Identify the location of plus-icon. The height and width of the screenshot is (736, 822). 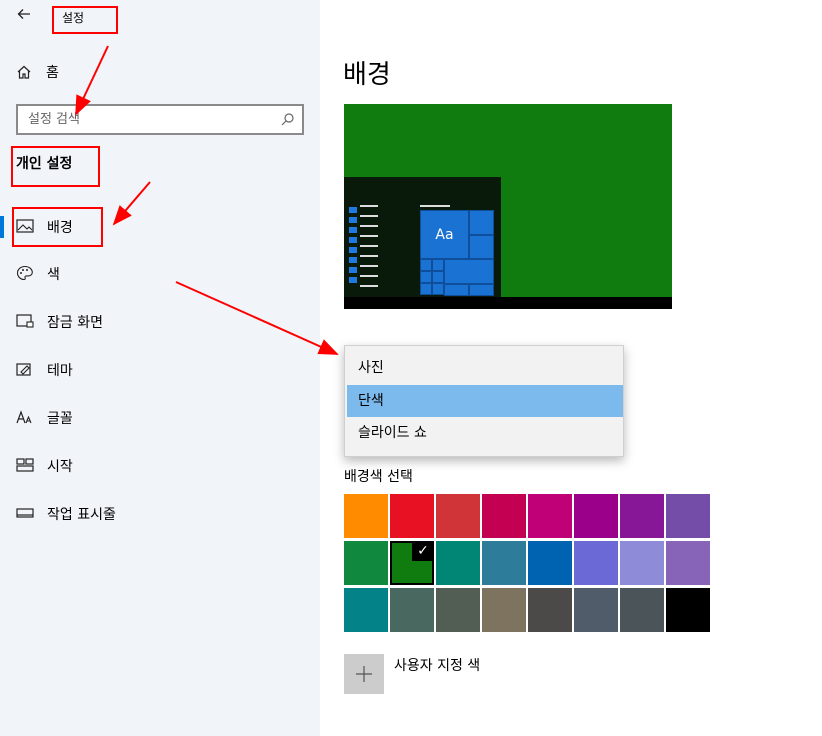
(364, 674).